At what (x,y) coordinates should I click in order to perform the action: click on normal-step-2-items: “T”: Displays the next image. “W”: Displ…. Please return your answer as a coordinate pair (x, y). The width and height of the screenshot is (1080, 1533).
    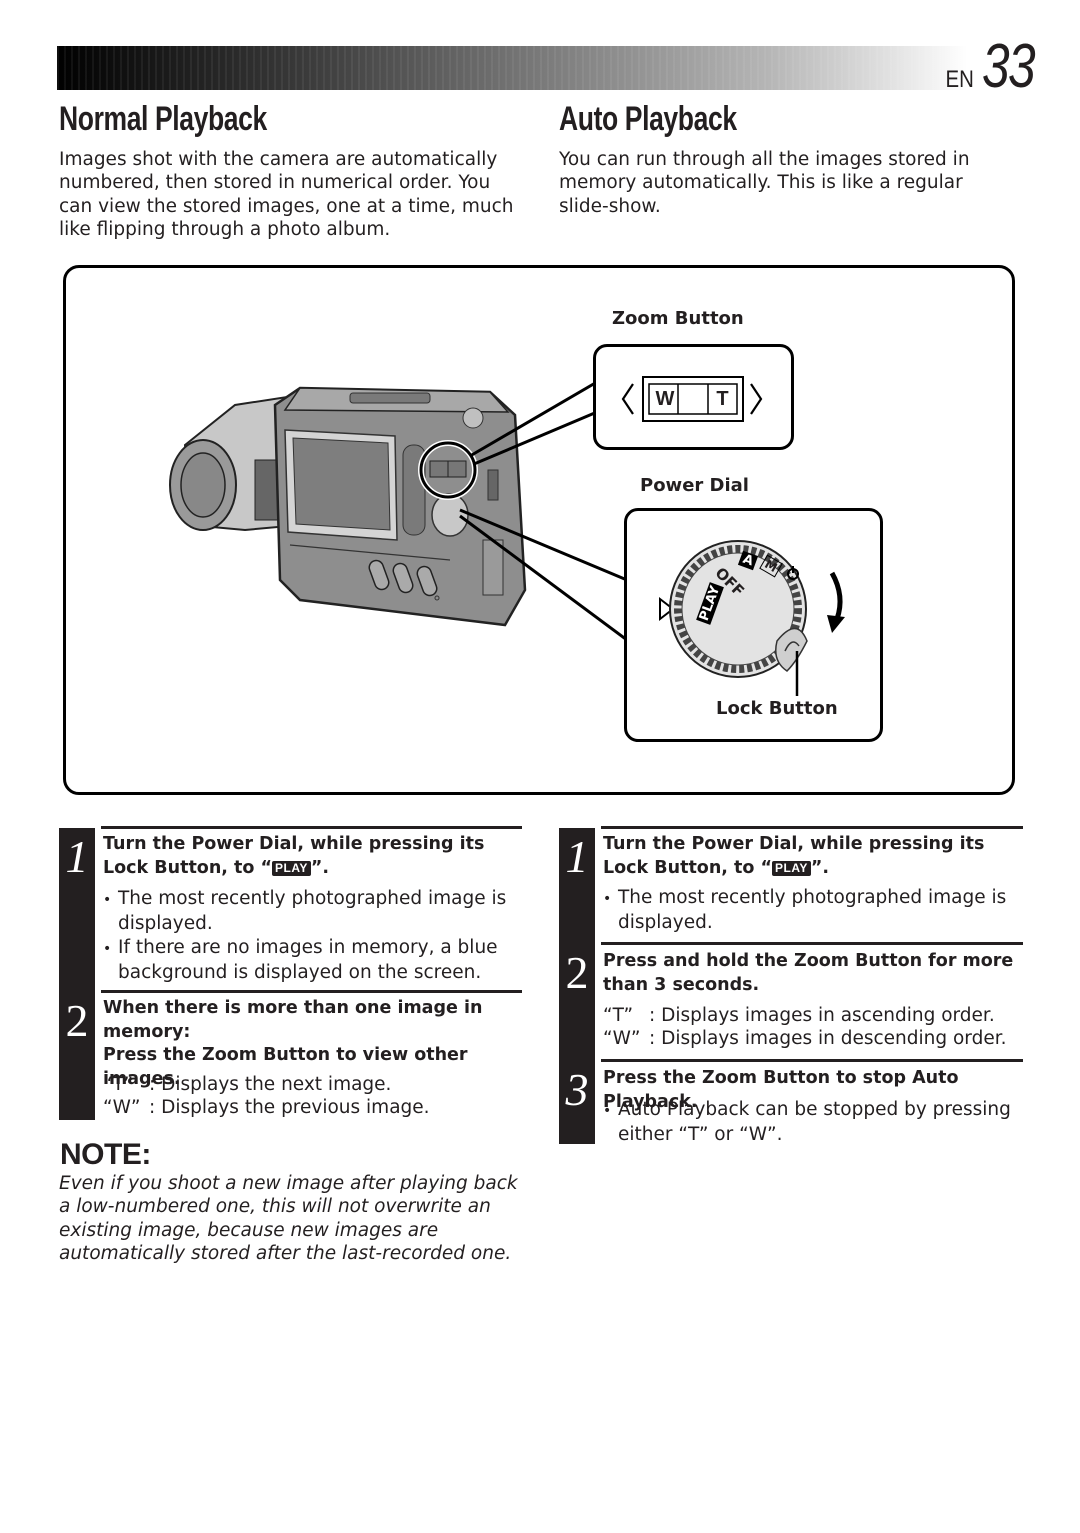
    Looking at the image, I should click on (313, 1096).